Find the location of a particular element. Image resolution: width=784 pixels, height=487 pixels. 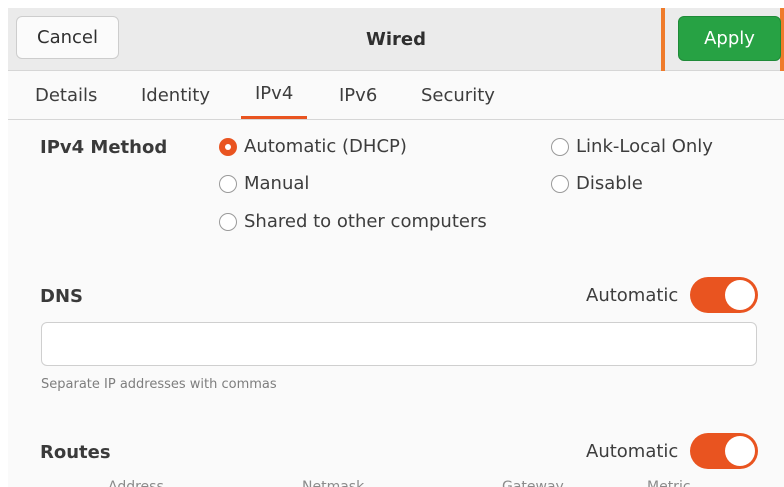

dns-input is located at coordinates (399, 344).